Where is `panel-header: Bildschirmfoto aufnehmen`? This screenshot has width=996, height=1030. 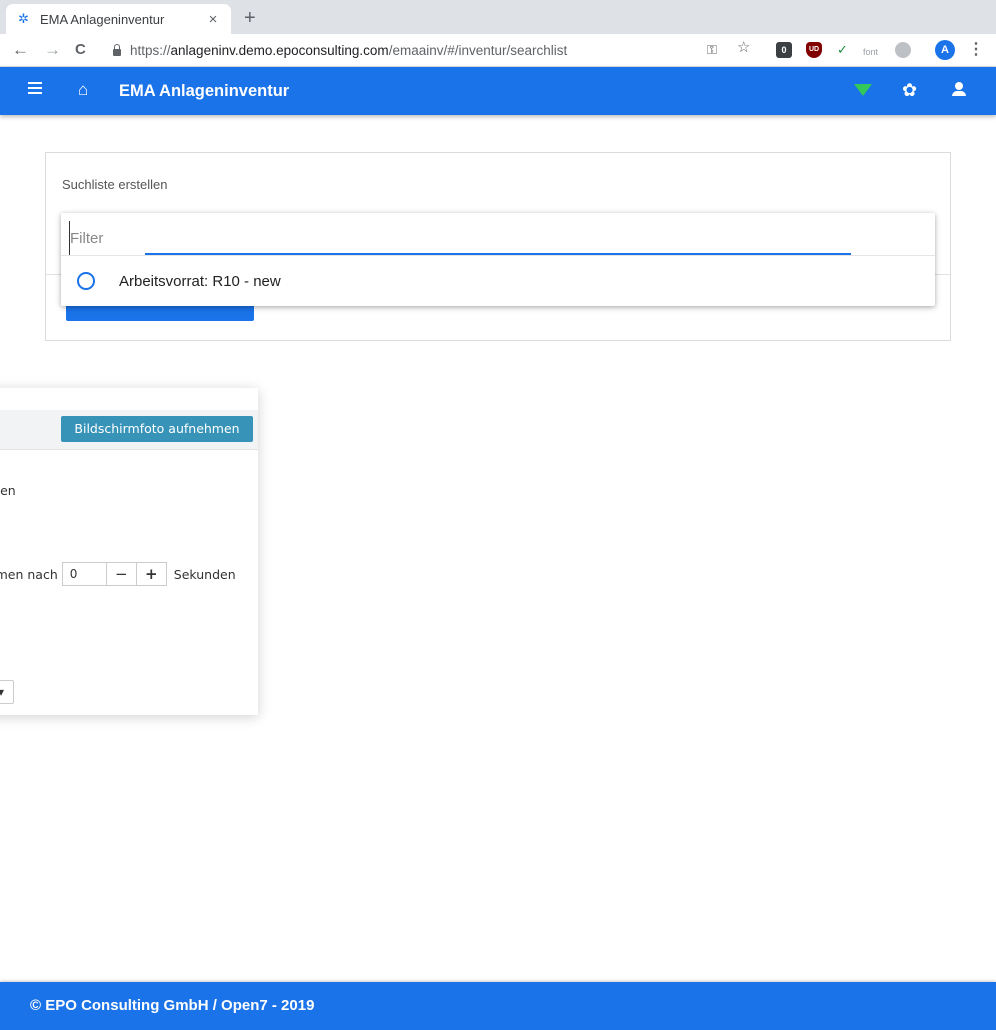
panel-header: Bildschirmfoto aufnehmen is located at coordinates (129, 430).